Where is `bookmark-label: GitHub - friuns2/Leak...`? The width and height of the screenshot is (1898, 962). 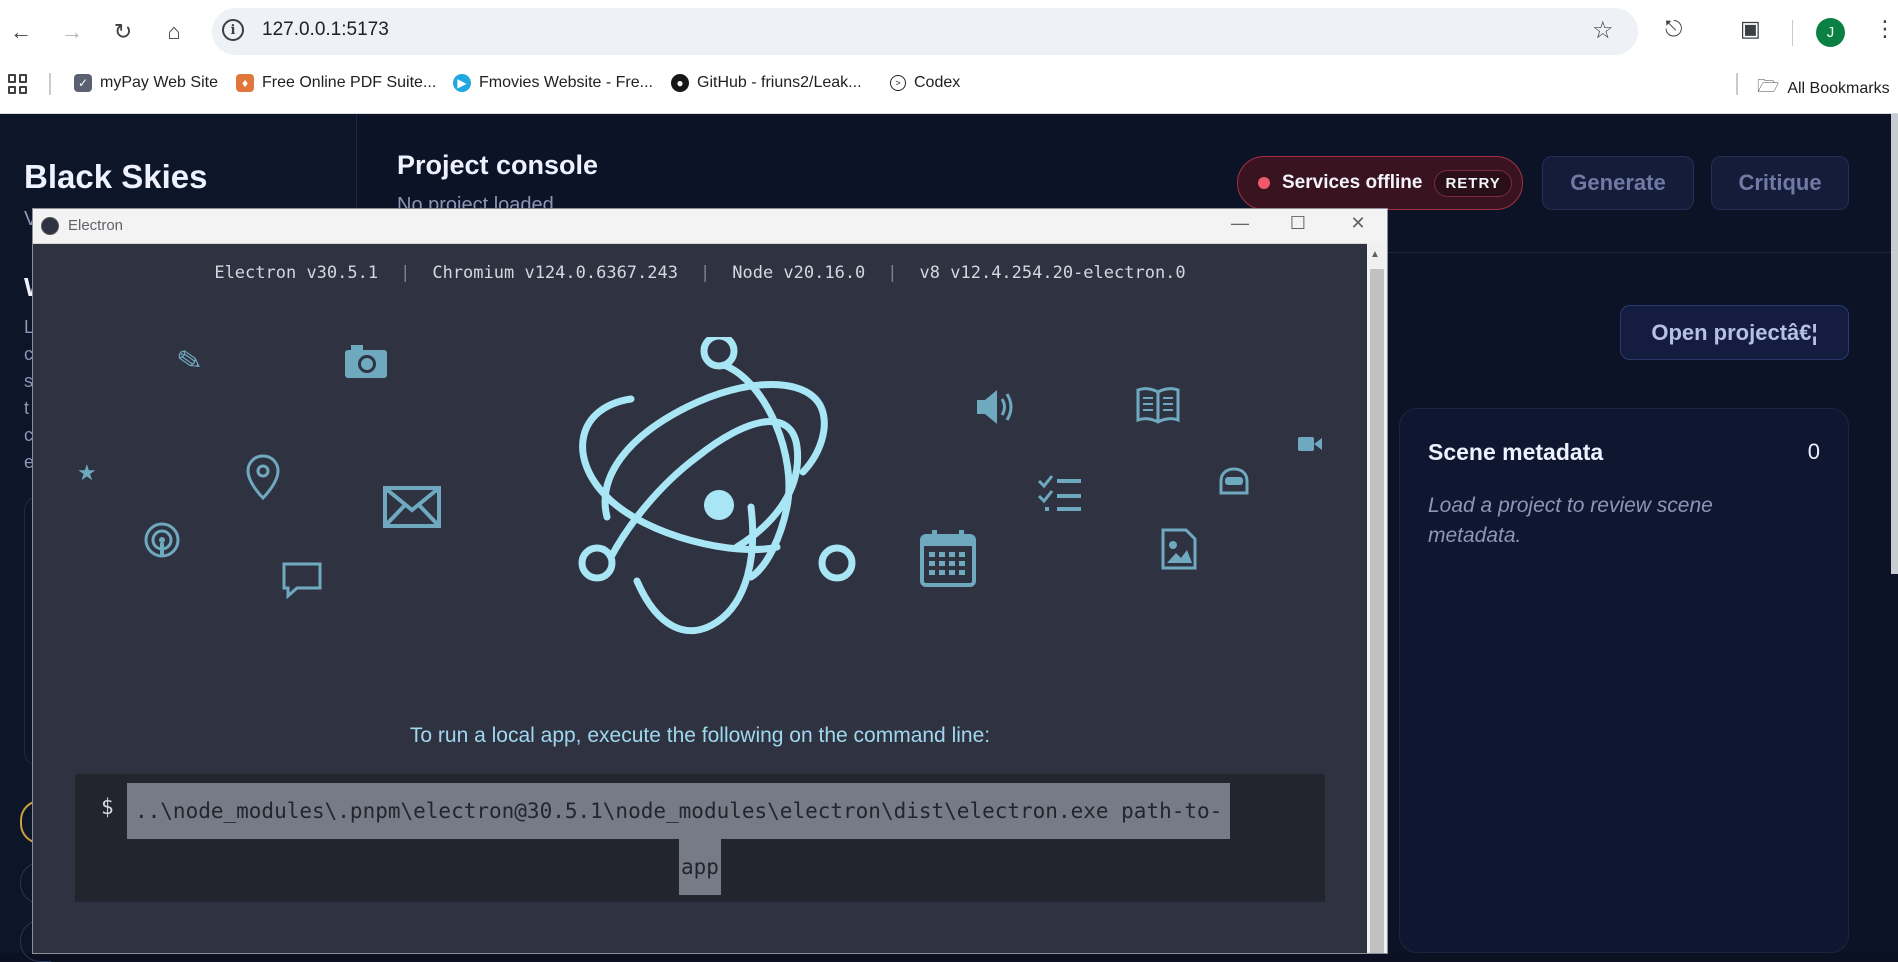 bookmark-label: GitHub - friuns2/Leak... is located at coordinates (779, 82).